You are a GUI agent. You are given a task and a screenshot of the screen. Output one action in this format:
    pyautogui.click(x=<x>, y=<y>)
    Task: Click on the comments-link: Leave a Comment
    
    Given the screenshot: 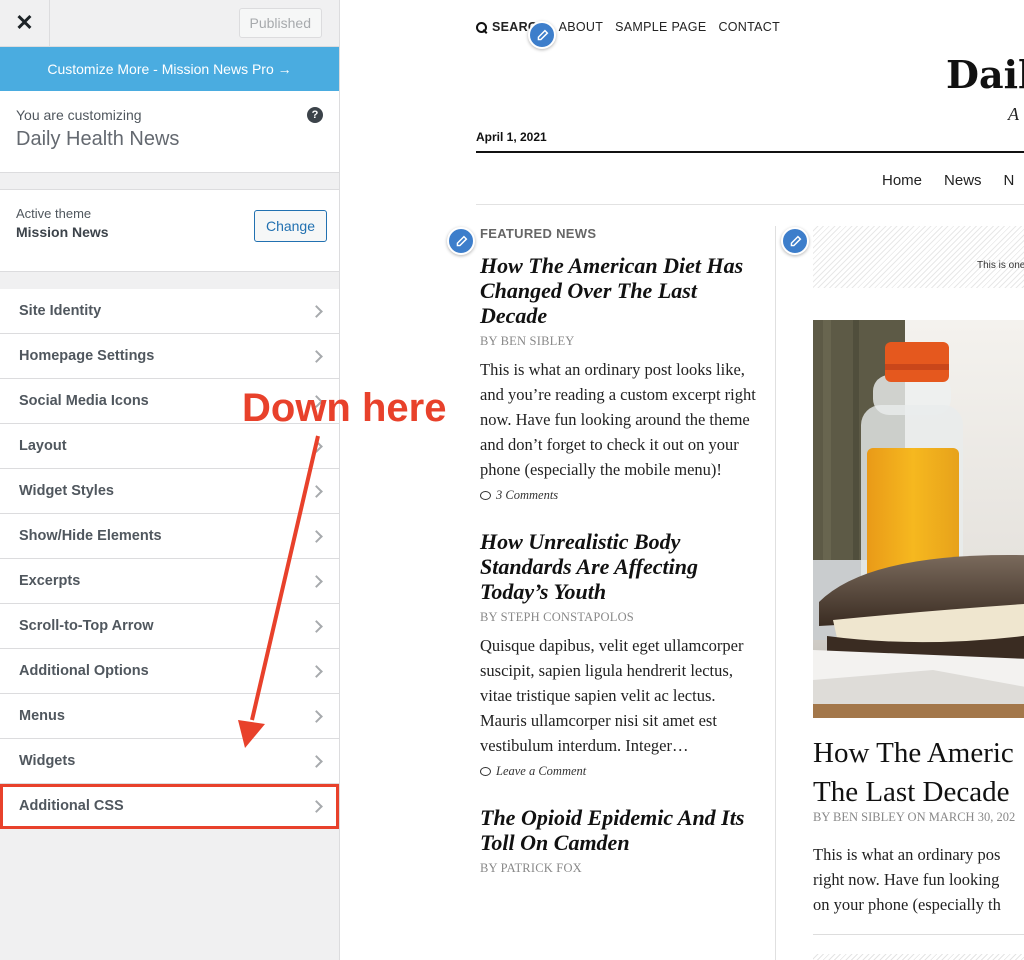 What is the action you would take?
    pyautogui.click(x=620, y=771)
    